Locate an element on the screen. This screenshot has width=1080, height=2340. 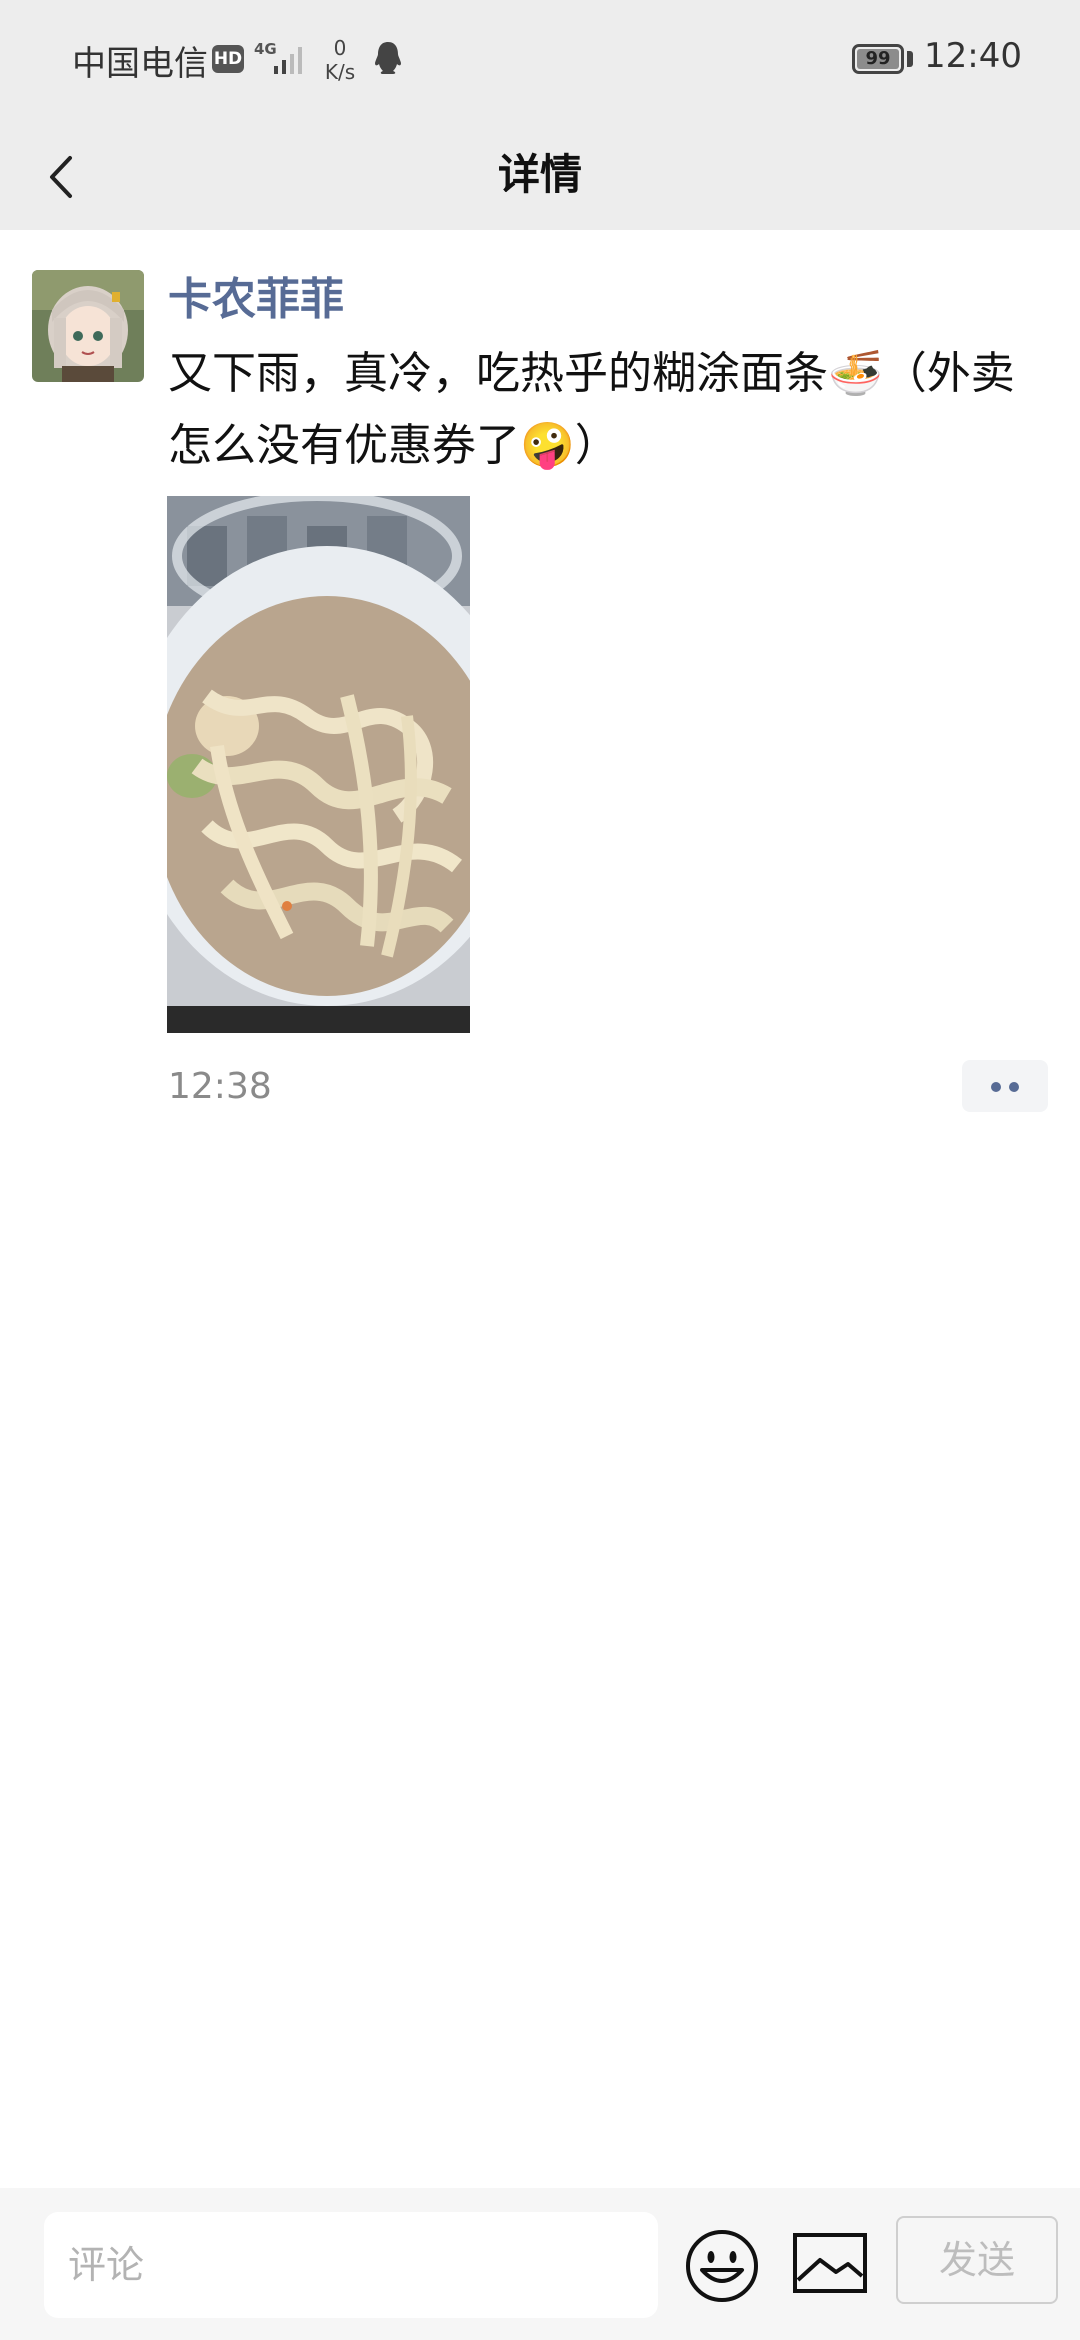
battery-level: 99 is located at coordinates (878, 59).